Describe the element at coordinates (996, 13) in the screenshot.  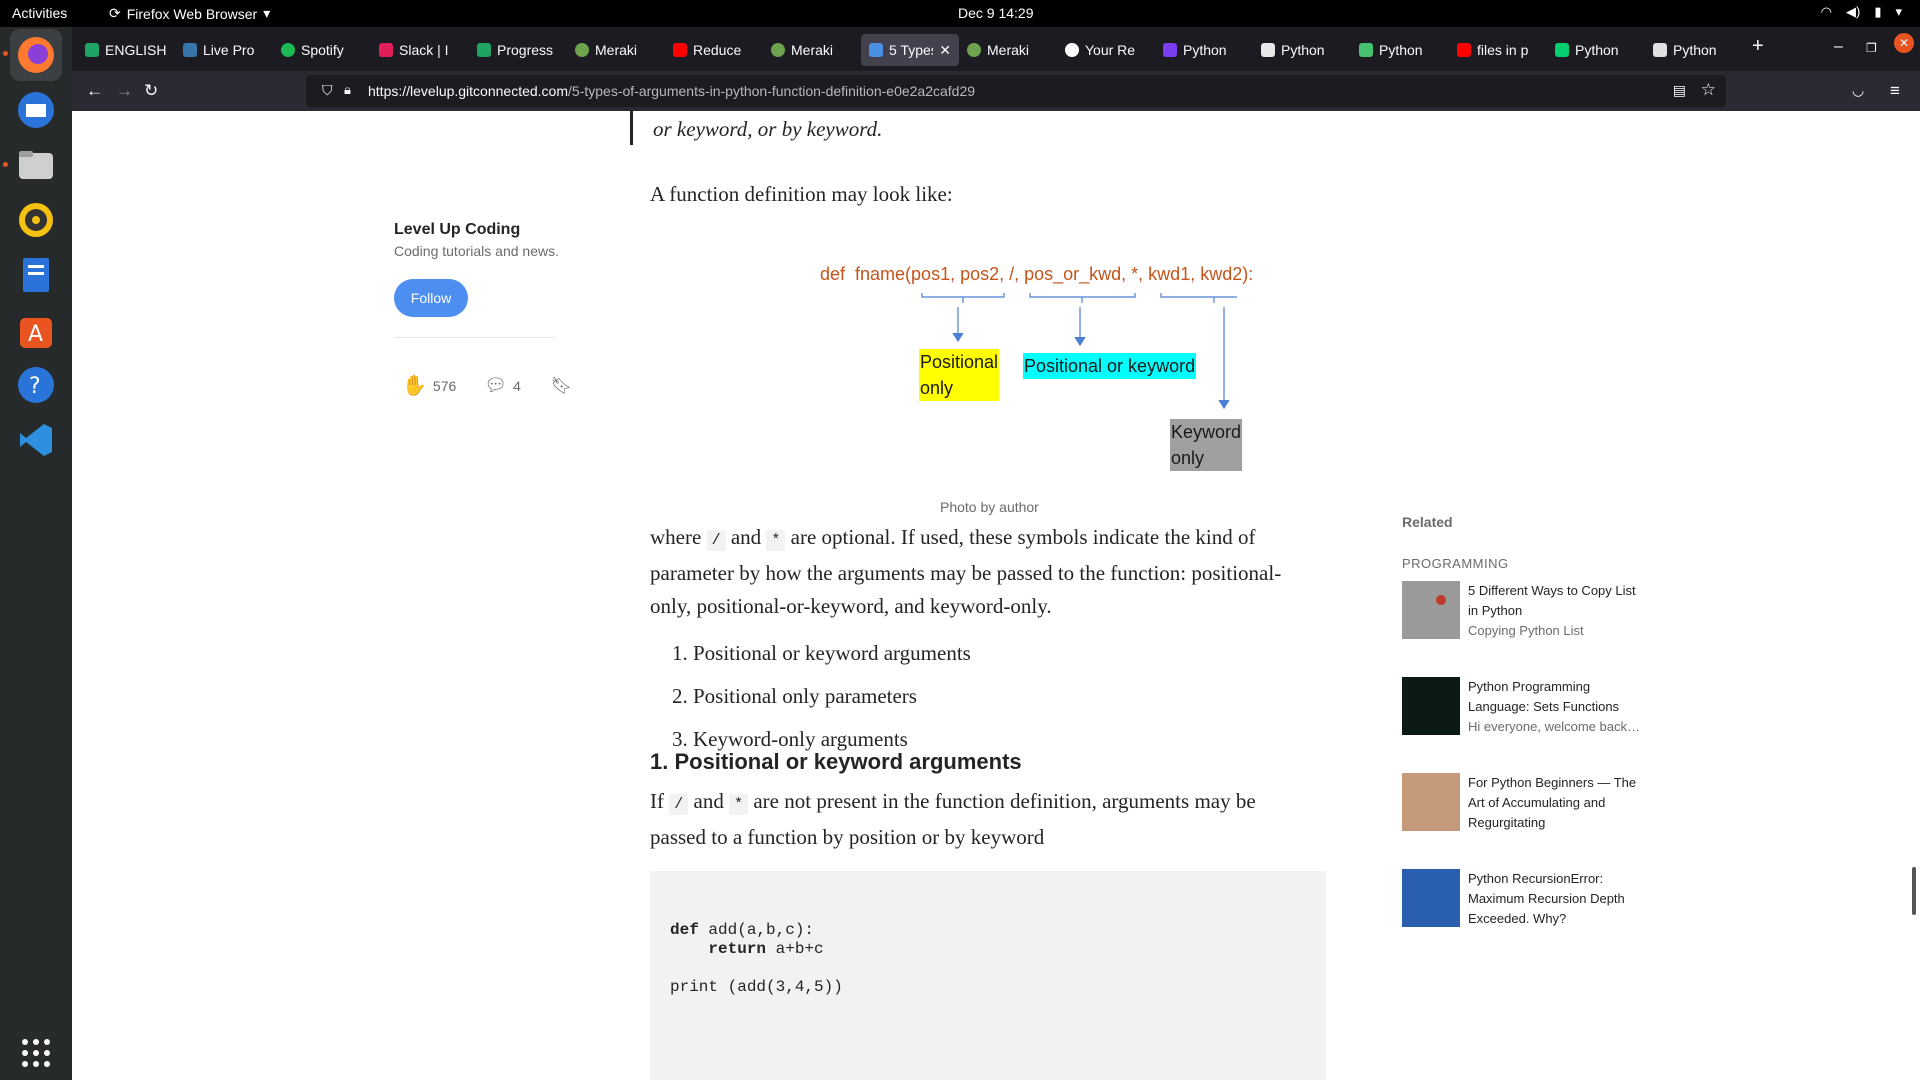
I see `clock: Dec 9 14:29` at that location.